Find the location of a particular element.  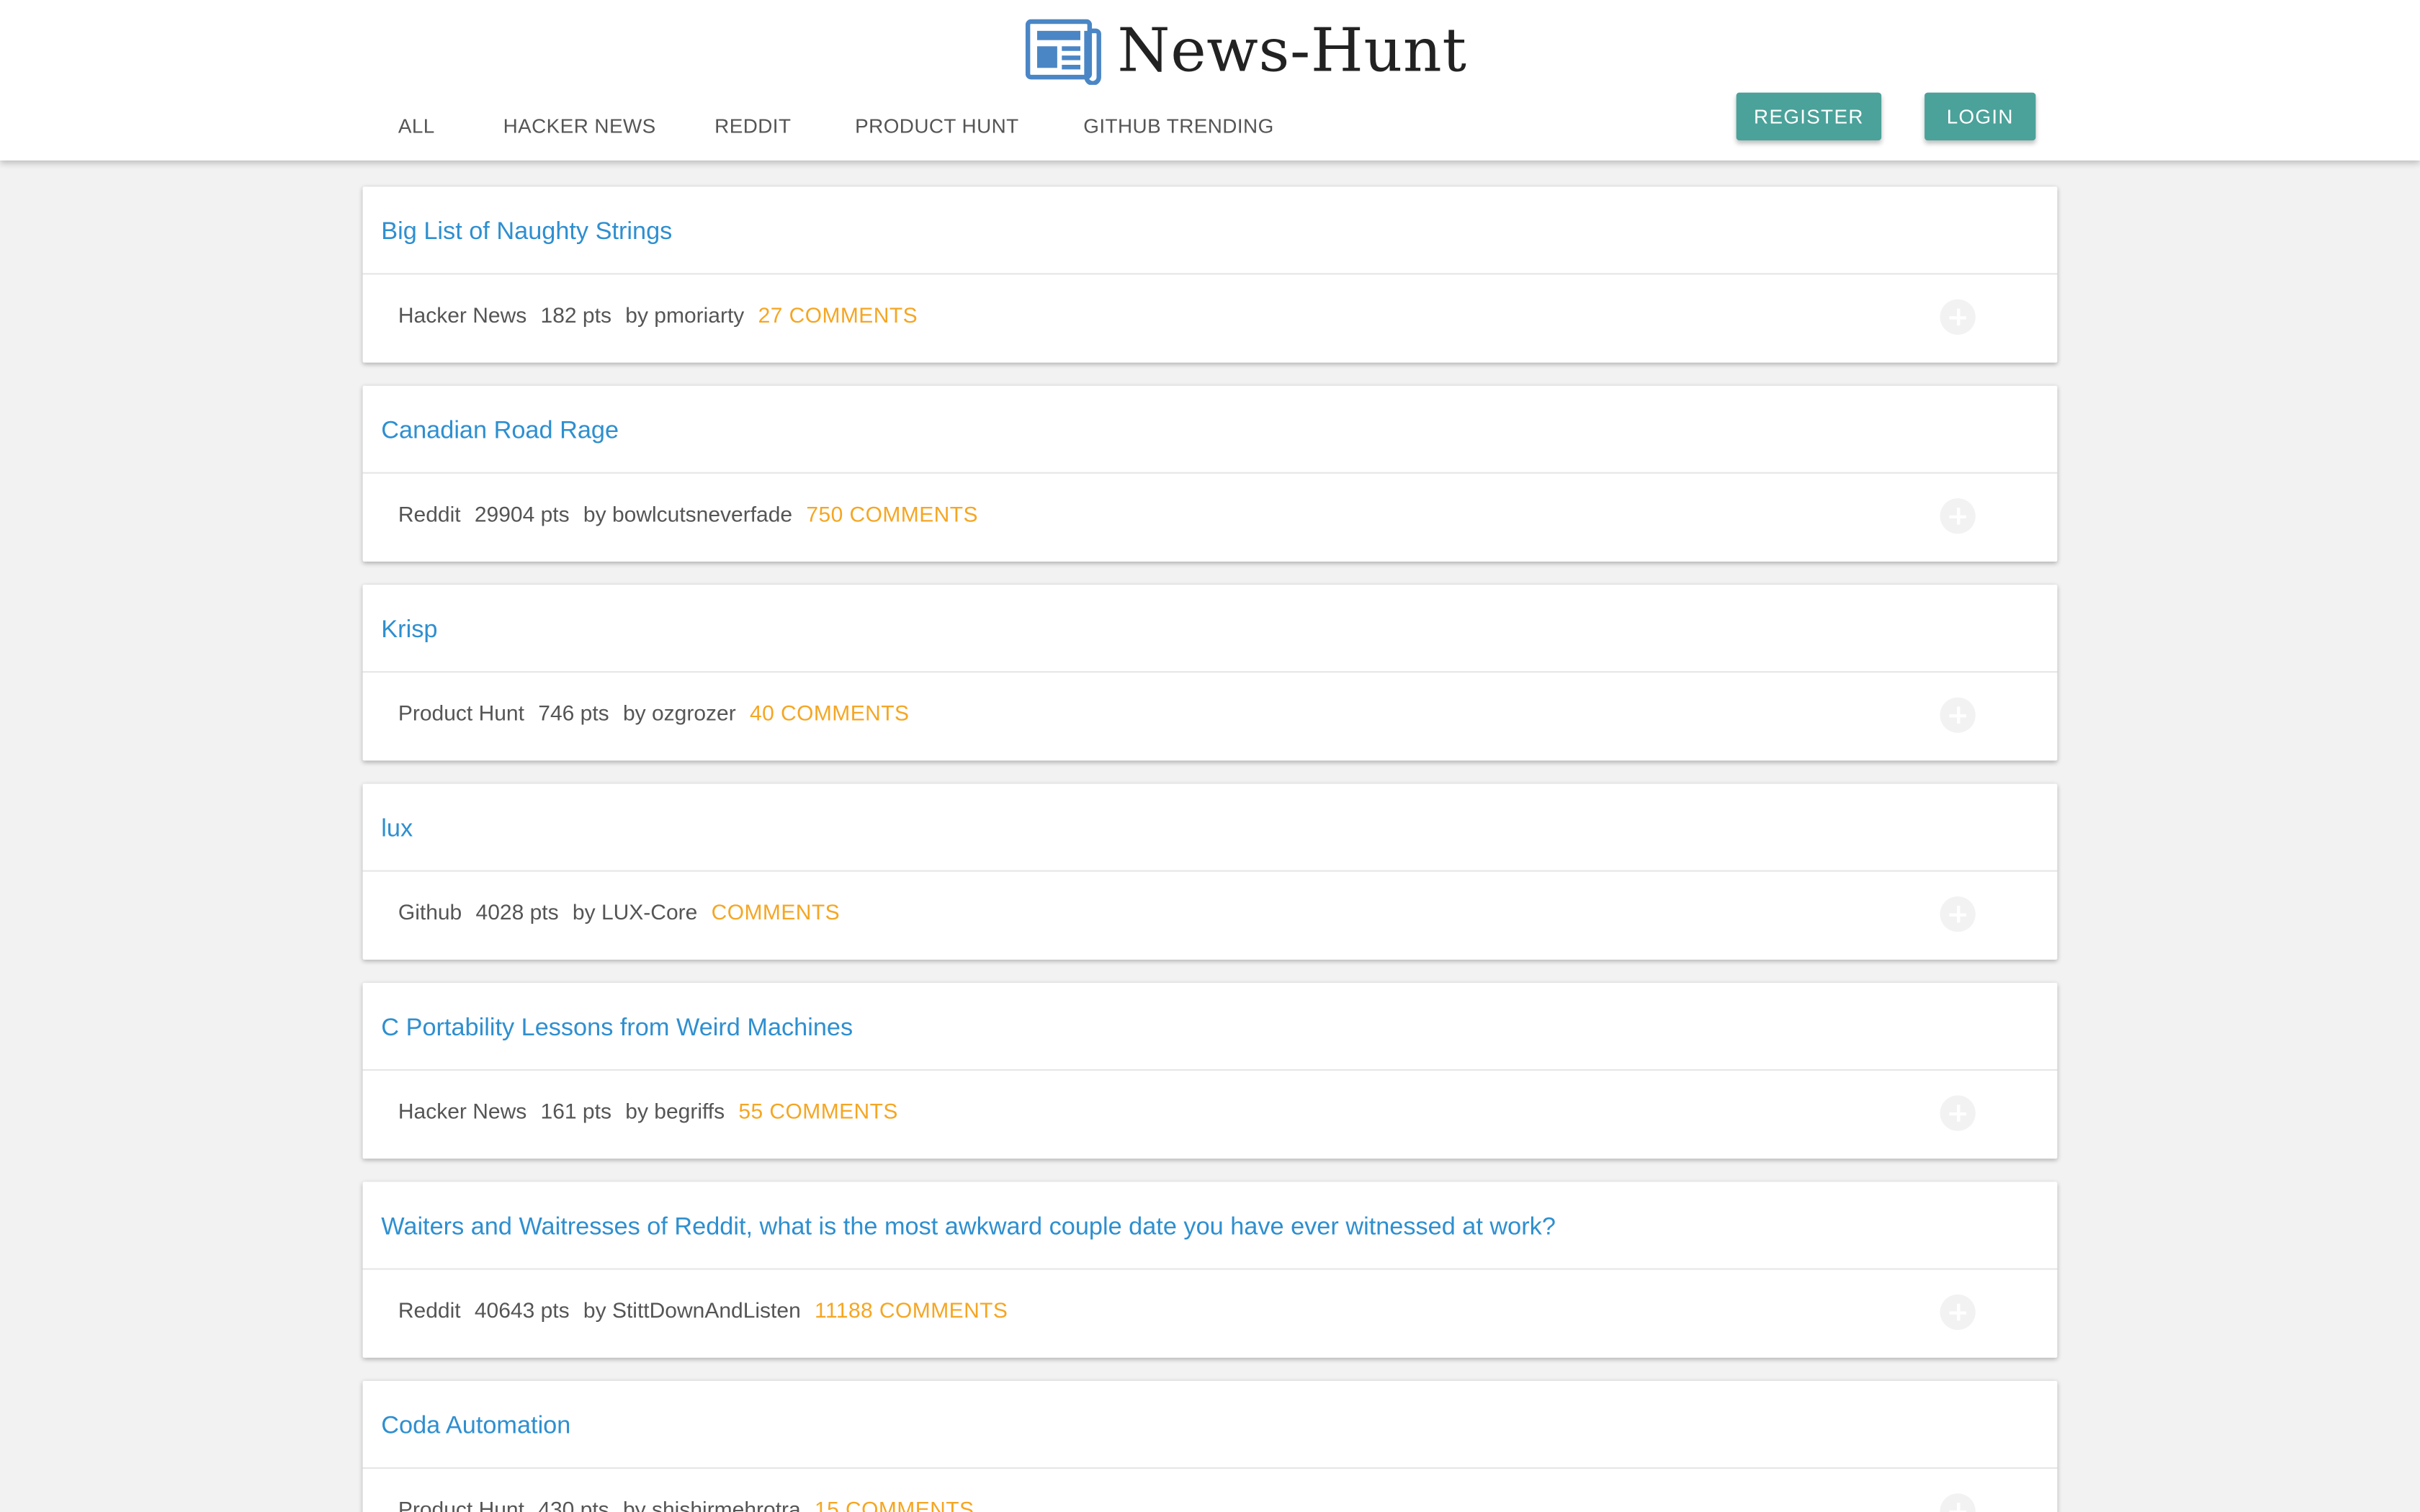

brand: News-Hunt is located at coordinates (1246, 50).